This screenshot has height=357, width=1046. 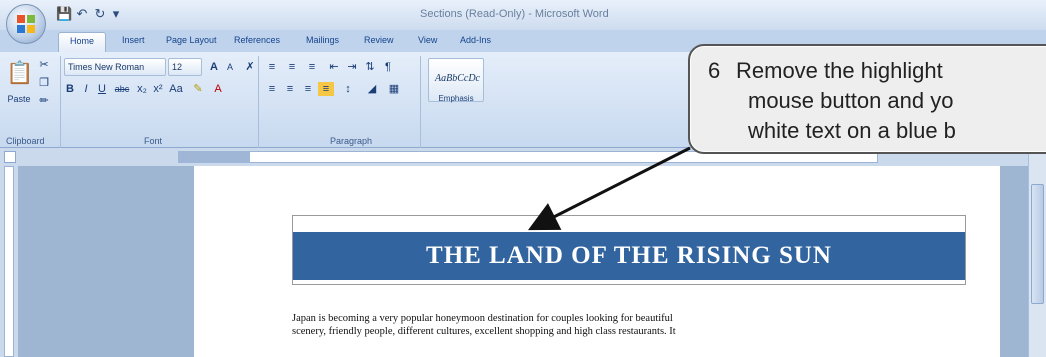 I want to click on justify-icon: ≡, so click(x=326, y=89).